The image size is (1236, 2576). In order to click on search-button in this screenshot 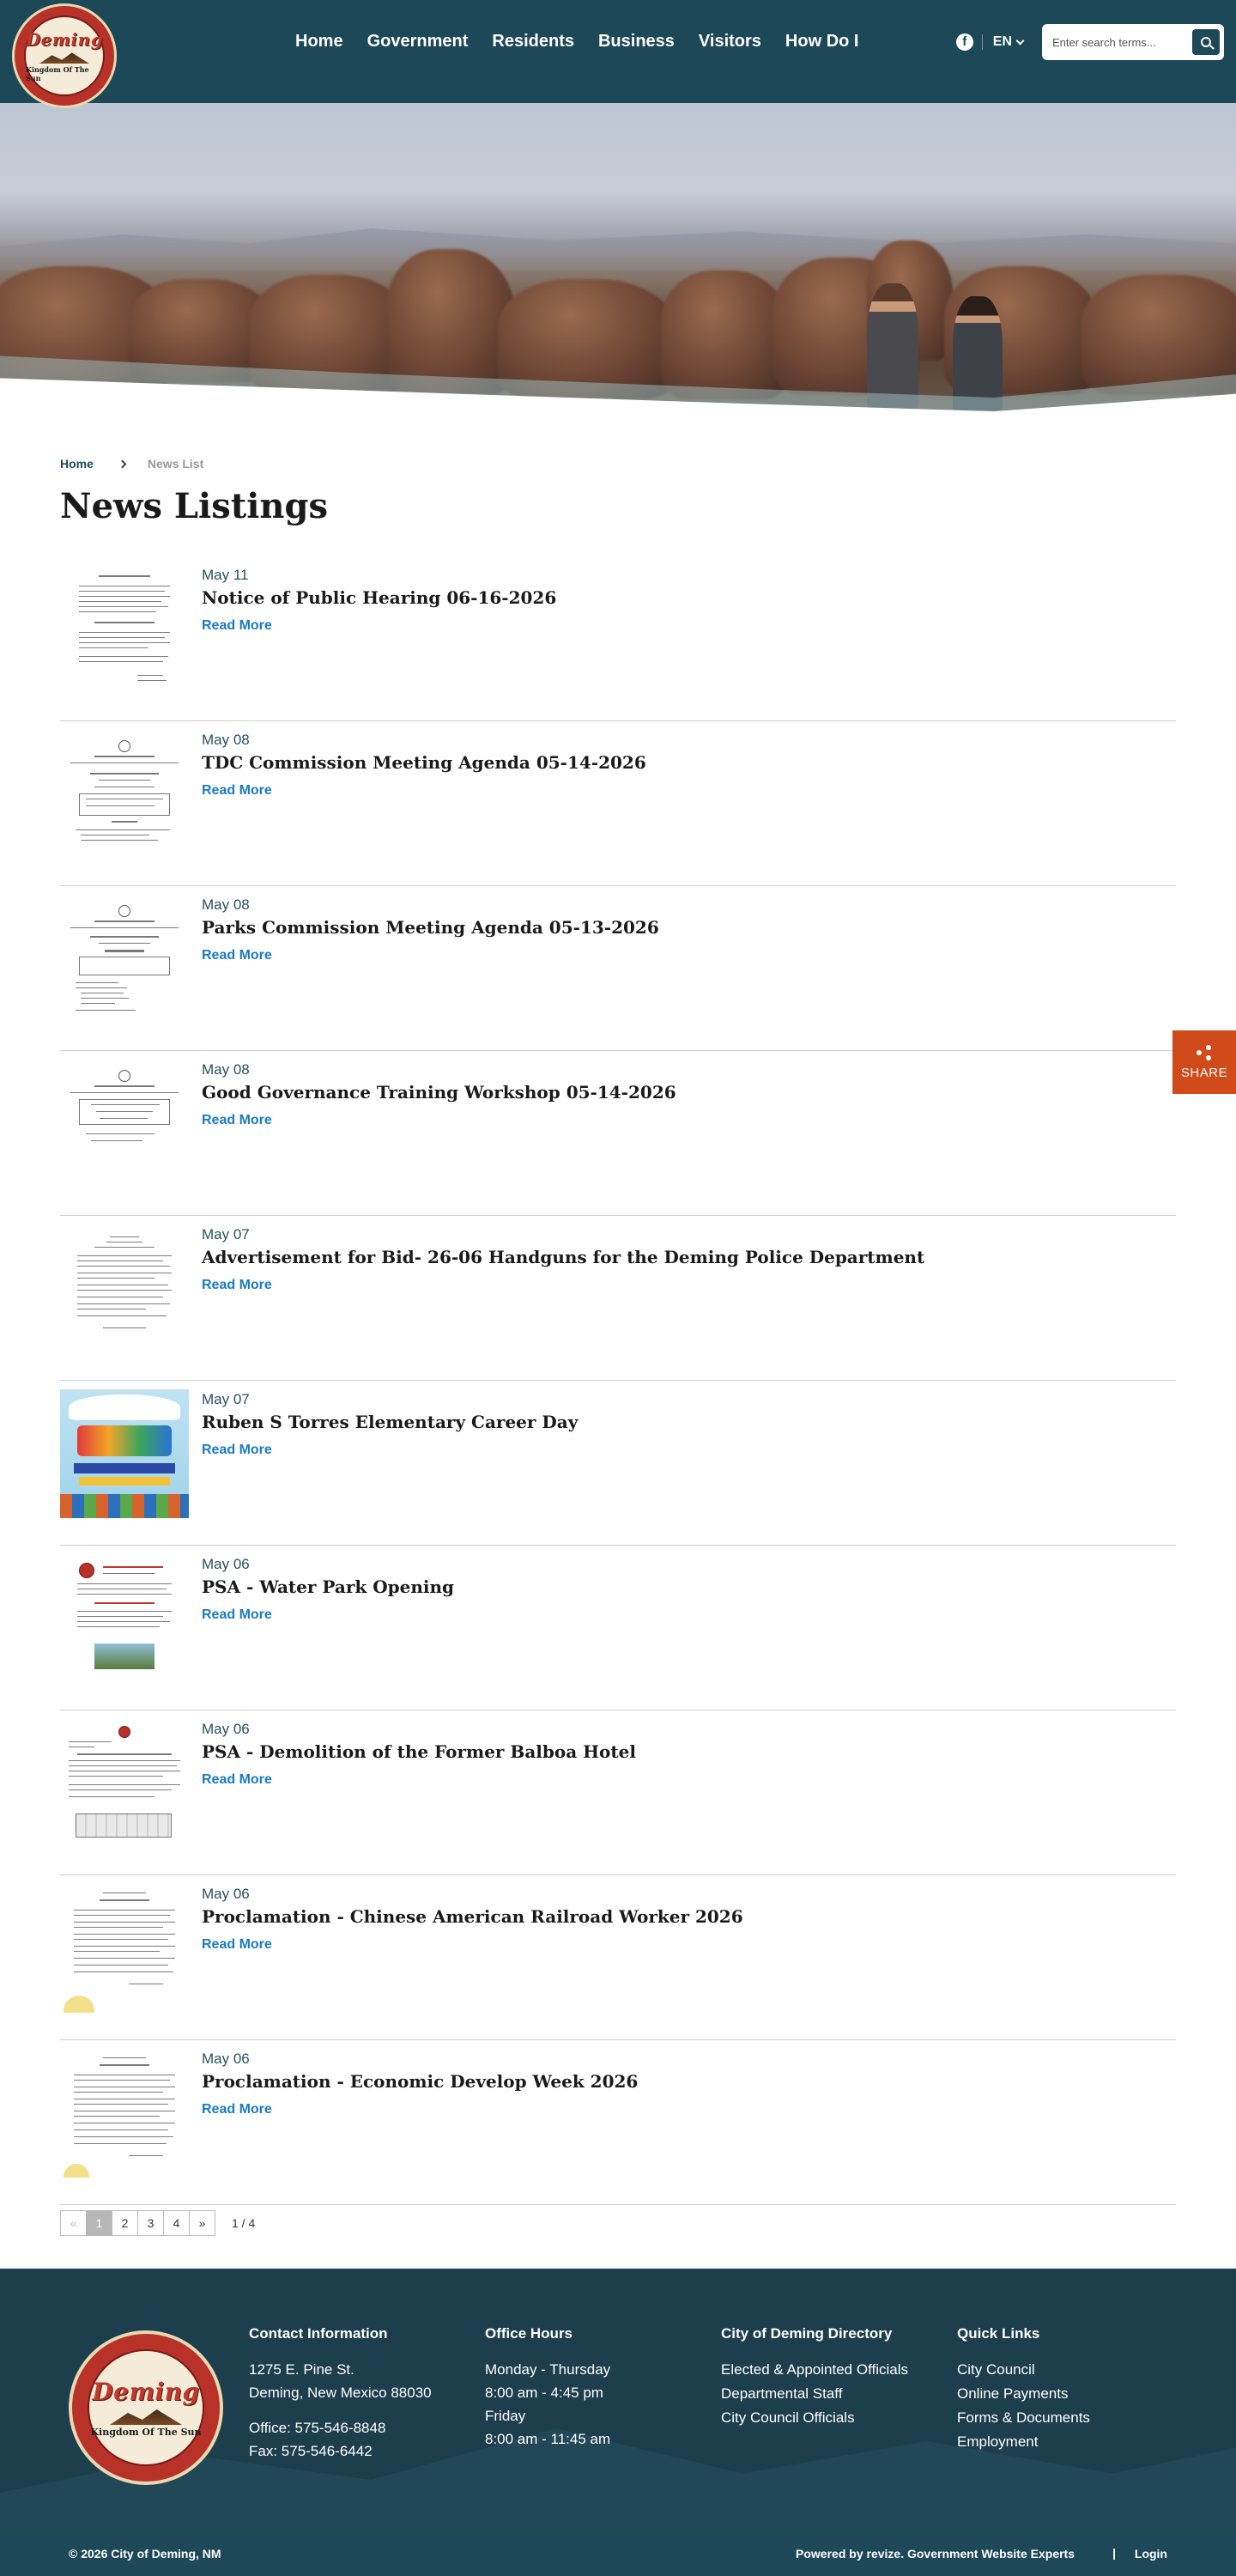, I will do `click(1206, 42)`.